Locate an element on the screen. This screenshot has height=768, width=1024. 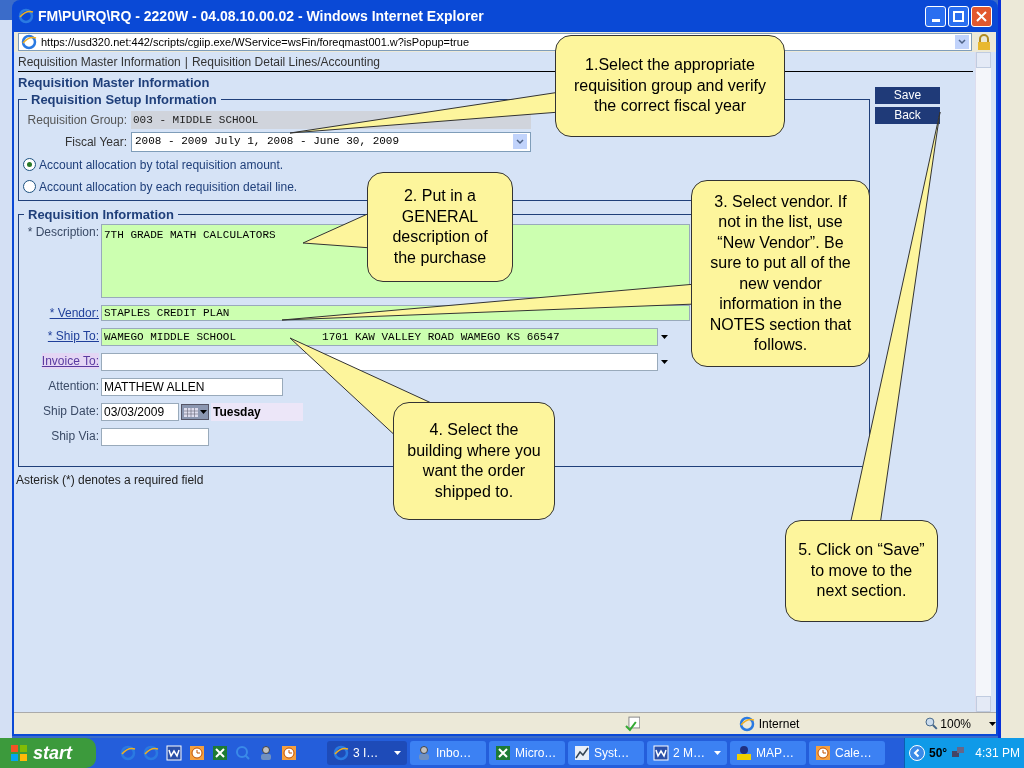
field-link: * Vendor: is located at coordinates (74, 313).